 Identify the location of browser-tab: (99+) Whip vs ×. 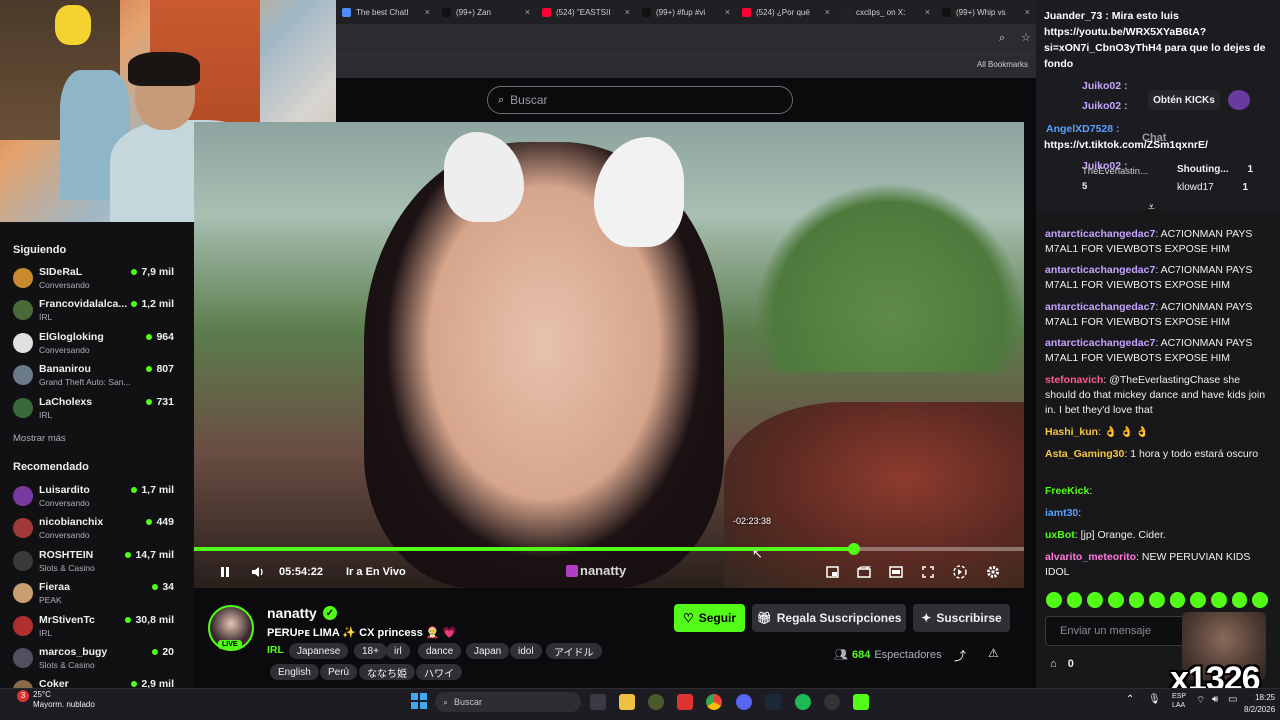
(986, 12).